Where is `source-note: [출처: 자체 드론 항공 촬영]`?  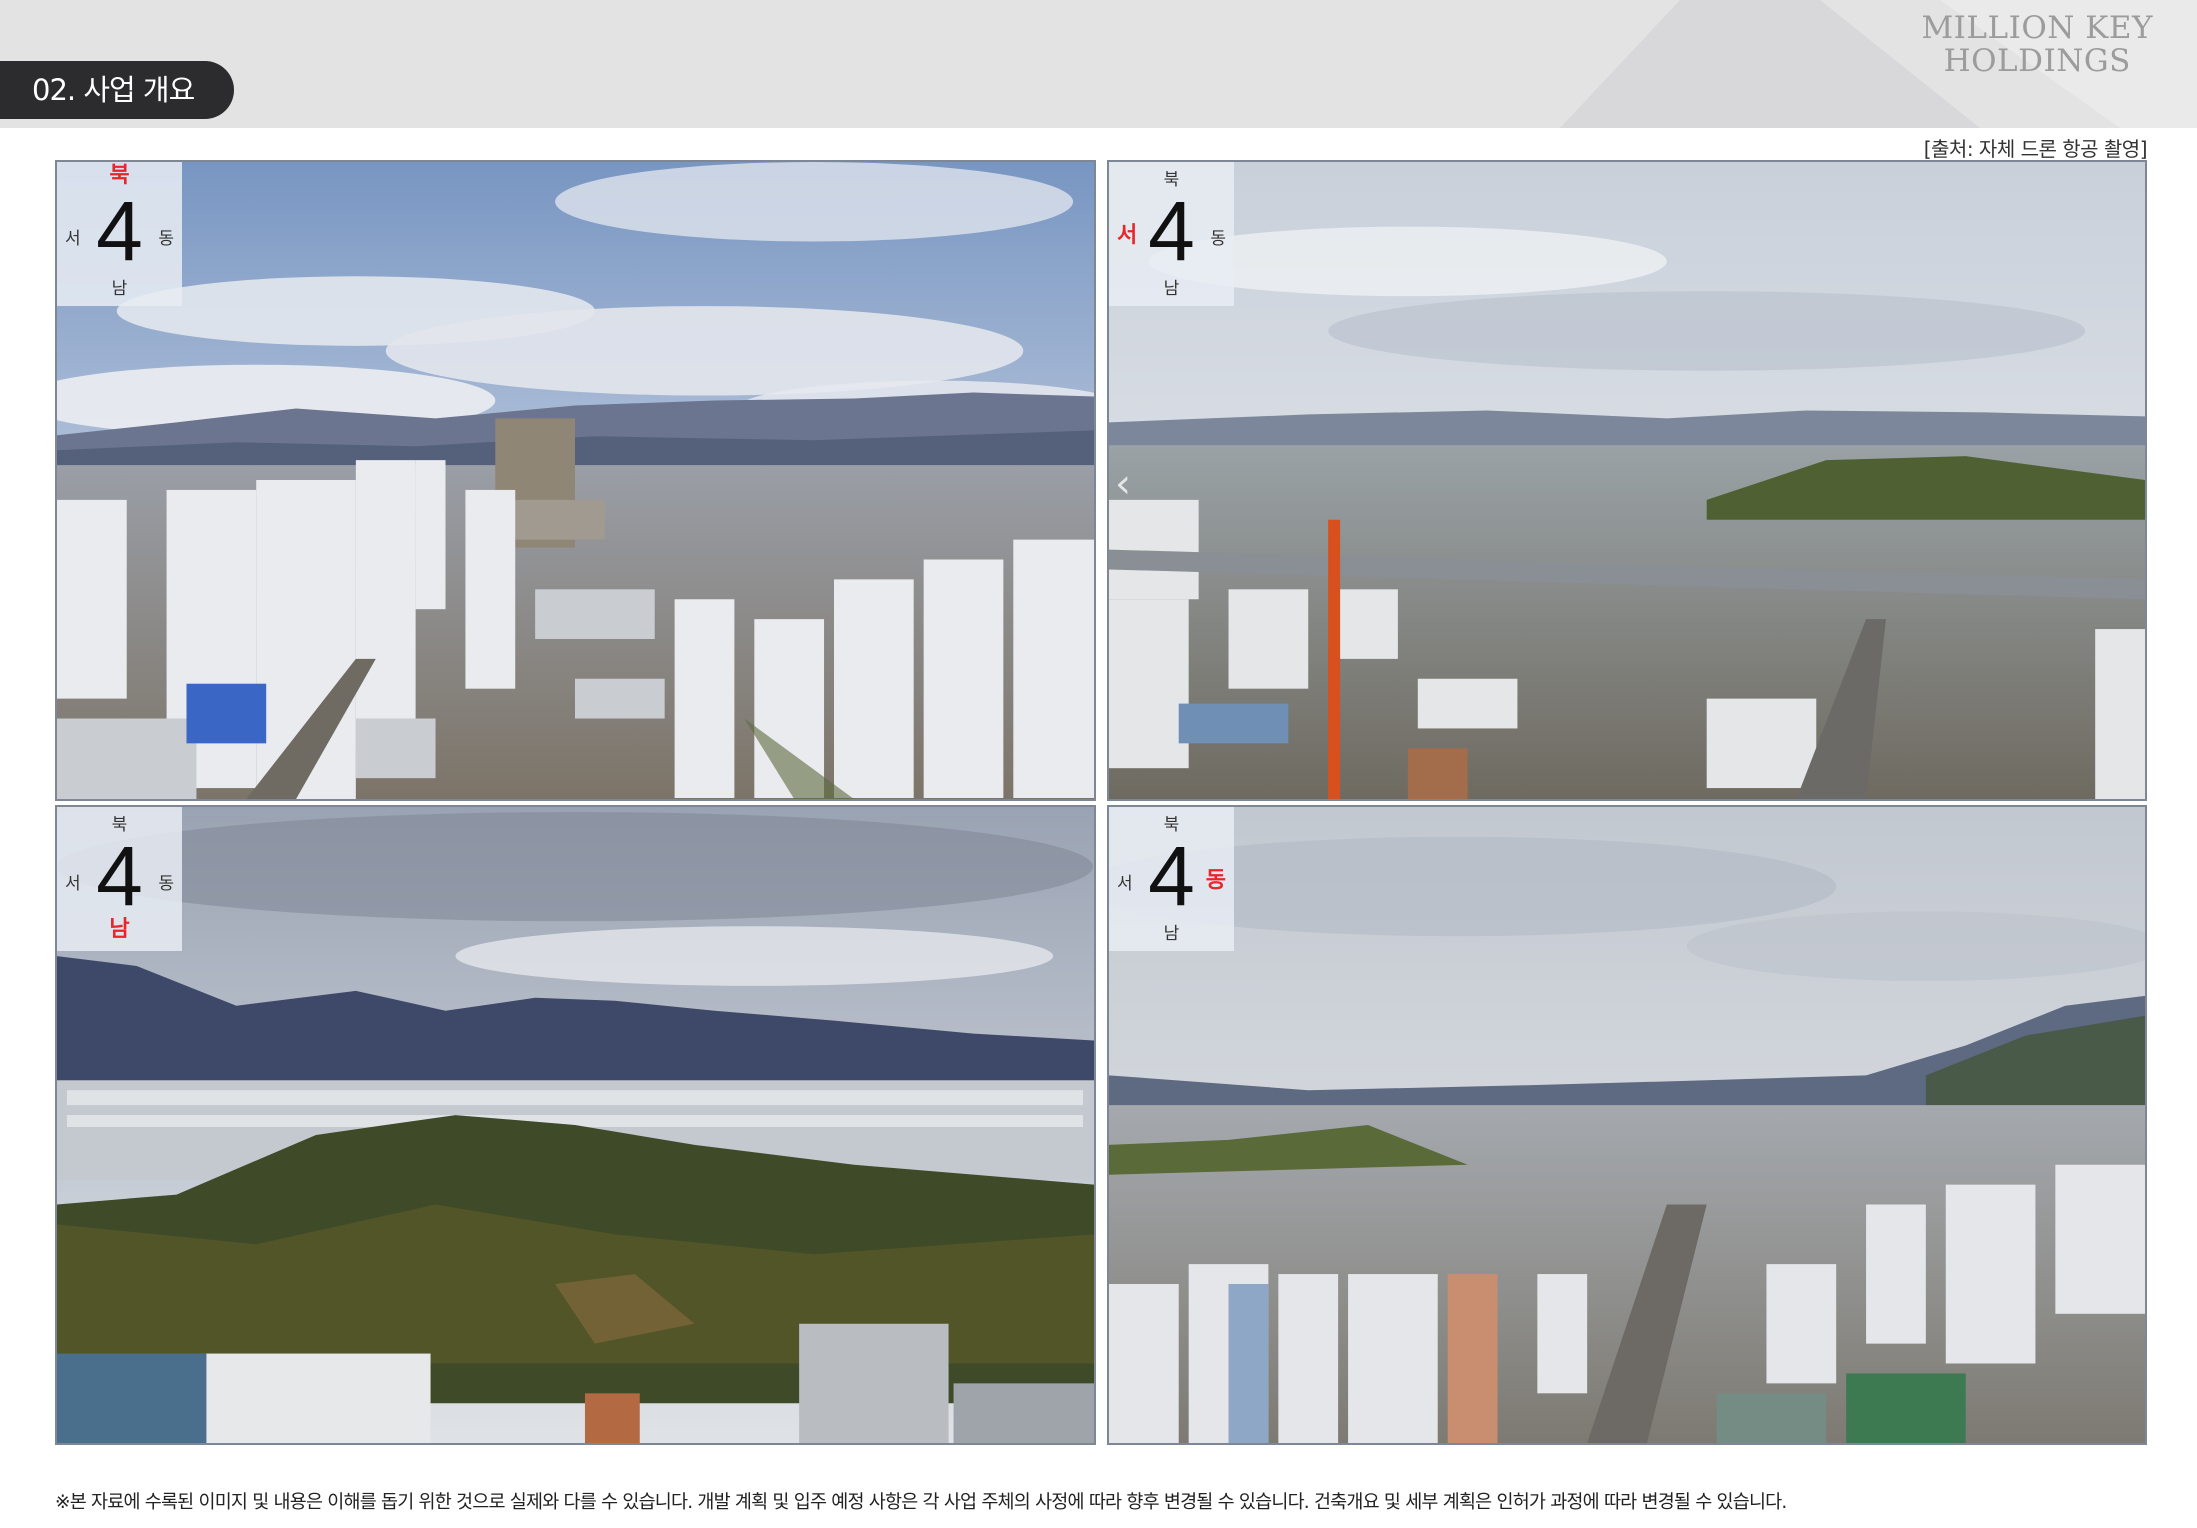
source-note: [출처: 자체 드론 항공 촬영] is located at coordinates (2035, 149).